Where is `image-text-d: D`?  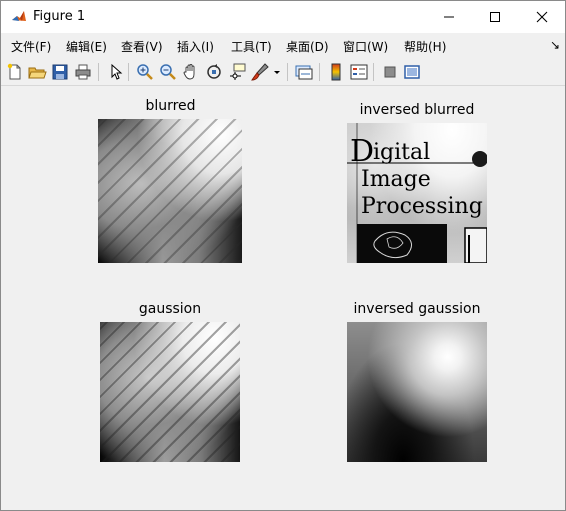 image-text-d: D is located at coordinates (362, 151).